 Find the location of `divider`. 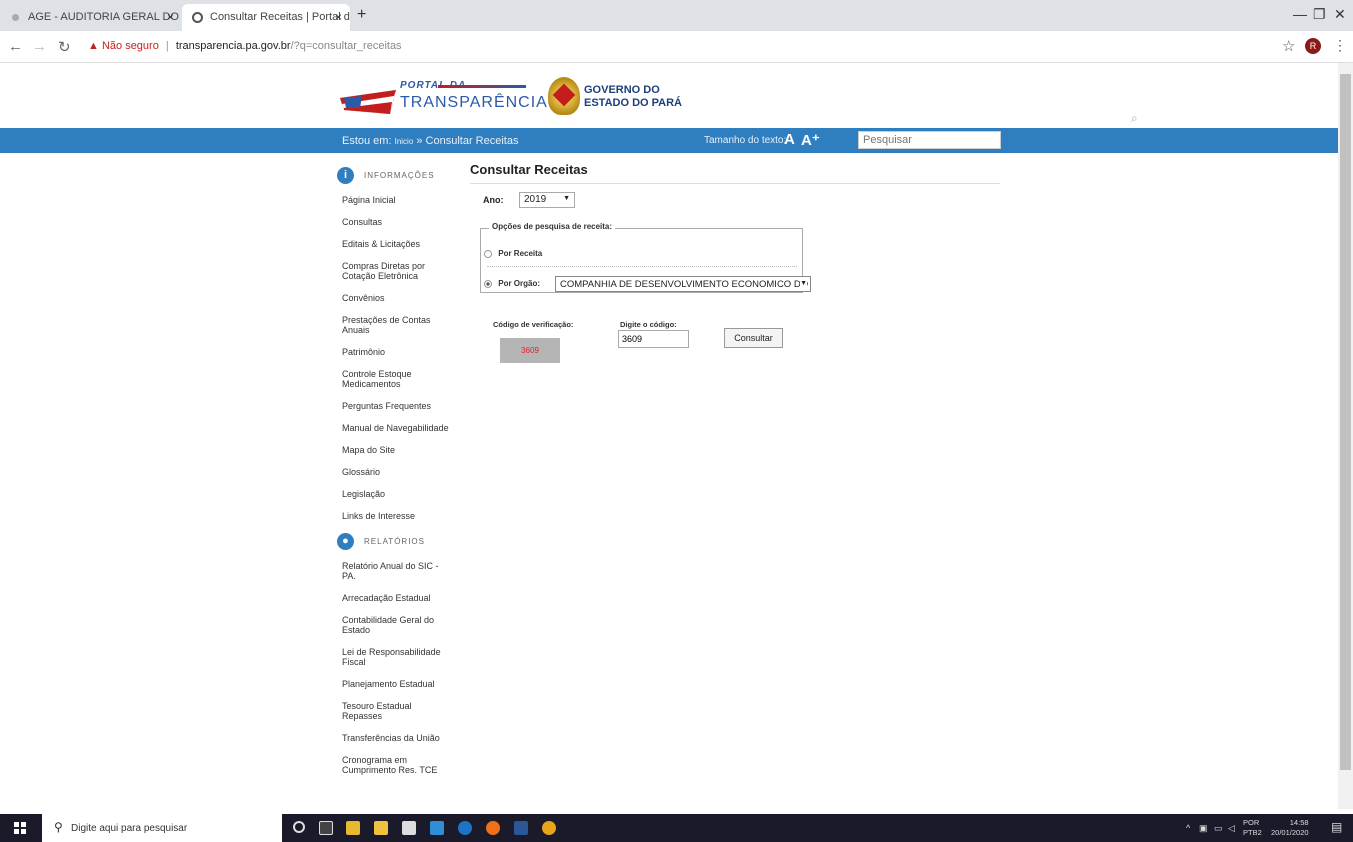

divider is located at coordinates (642, 266).